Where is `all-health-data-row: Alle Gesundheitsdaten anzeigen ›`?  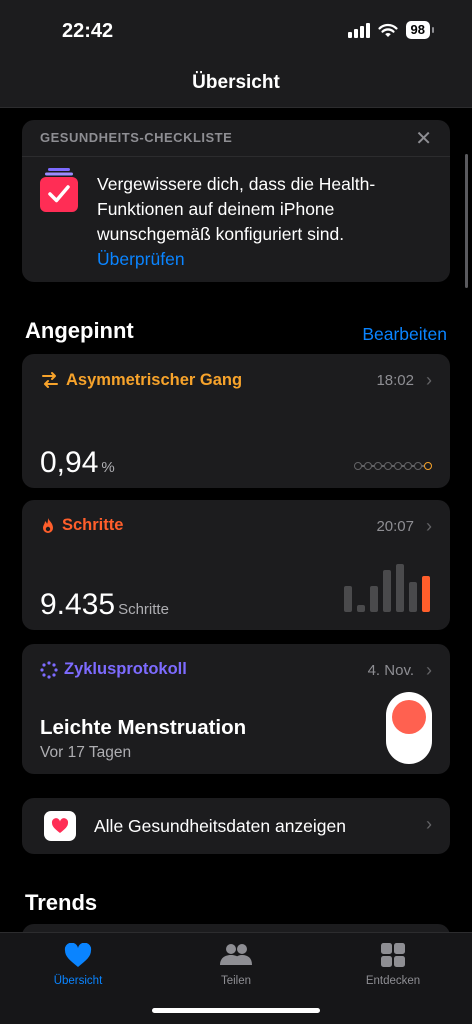 all-health-data-row: Alle Gesundheitsdaten anzeigen › is located at coordinates (236, 826).